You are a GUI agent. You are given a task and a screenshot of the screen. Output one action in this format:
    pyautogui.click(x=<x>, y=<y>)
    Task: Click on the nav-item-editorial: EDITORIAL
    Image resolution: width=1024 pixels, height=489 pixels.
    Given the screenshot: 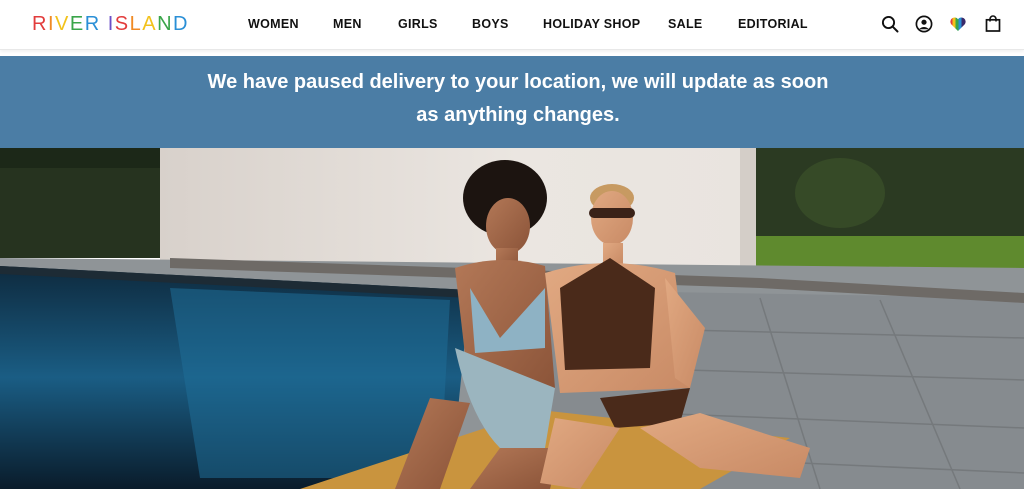 What is the action you would take?
    pyautogui.click(x=773, y=24)
    